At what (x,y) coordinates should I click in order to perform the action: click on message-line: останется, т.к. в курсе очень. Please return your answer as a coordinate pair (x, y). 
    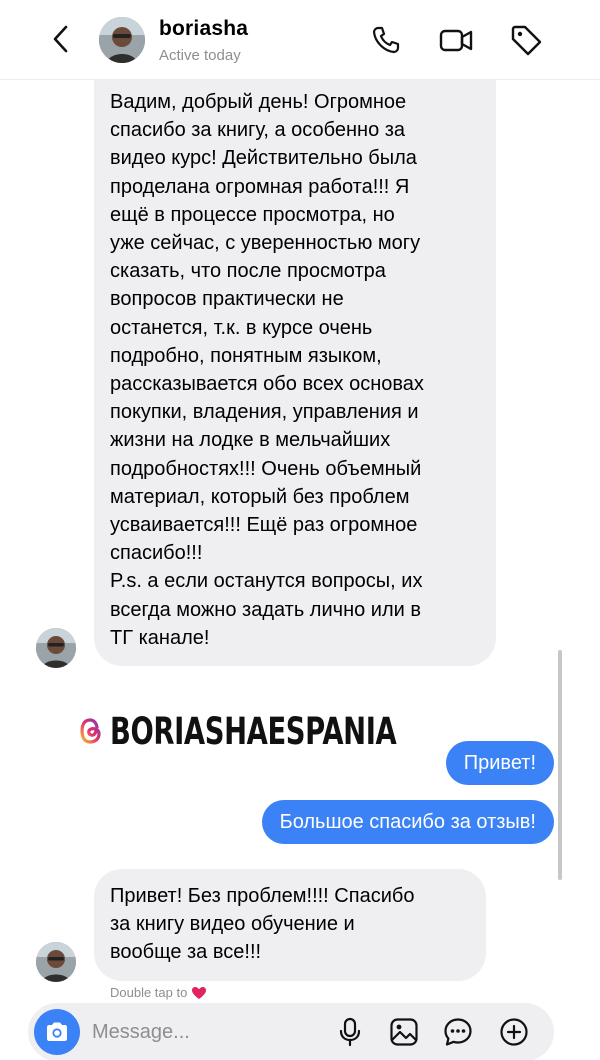
    Looking at the image, I should click on (241, 327).